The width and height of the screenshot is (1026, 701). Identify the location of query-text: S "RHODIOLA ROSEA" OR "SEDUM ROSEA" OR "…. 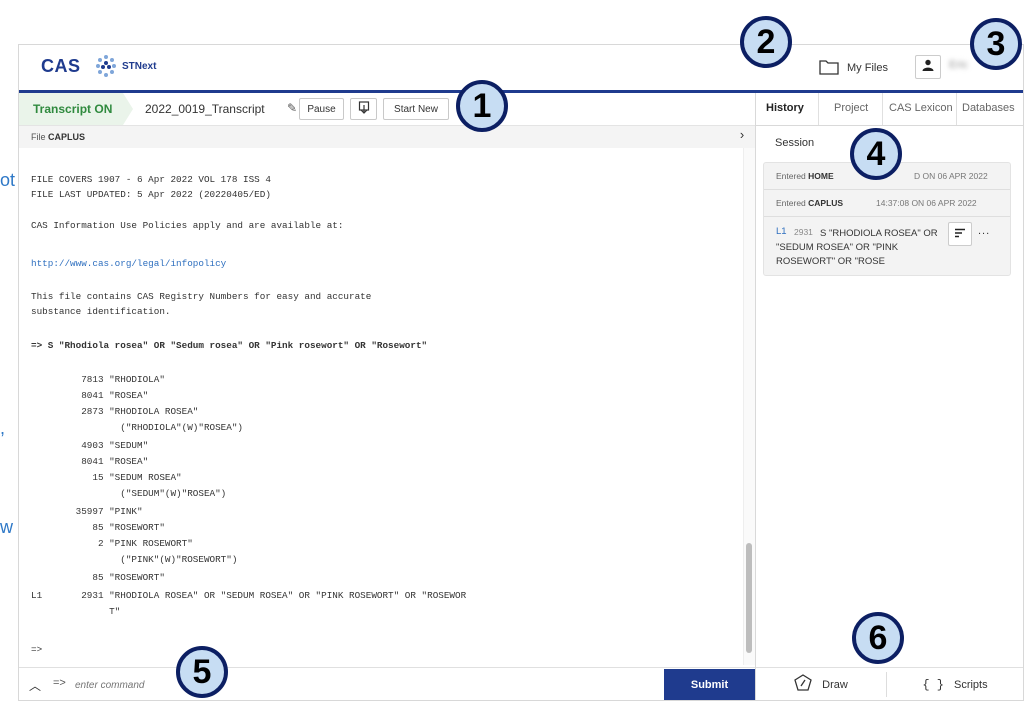
(865, 248).